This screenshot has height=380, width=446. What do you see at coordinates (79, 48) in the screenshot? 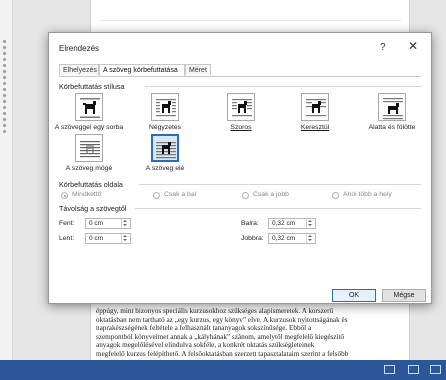
I see `dialog-title: Elrendezés` at bounding box center [79, 48].